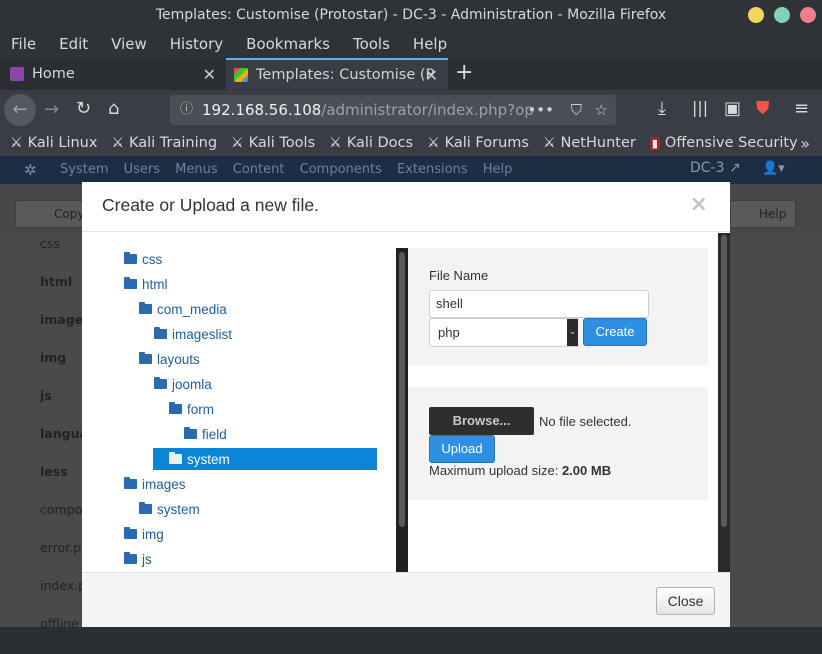 The width and height of the screenshot is (822, 654). I want to click on window-close-button, so click(808, 15).